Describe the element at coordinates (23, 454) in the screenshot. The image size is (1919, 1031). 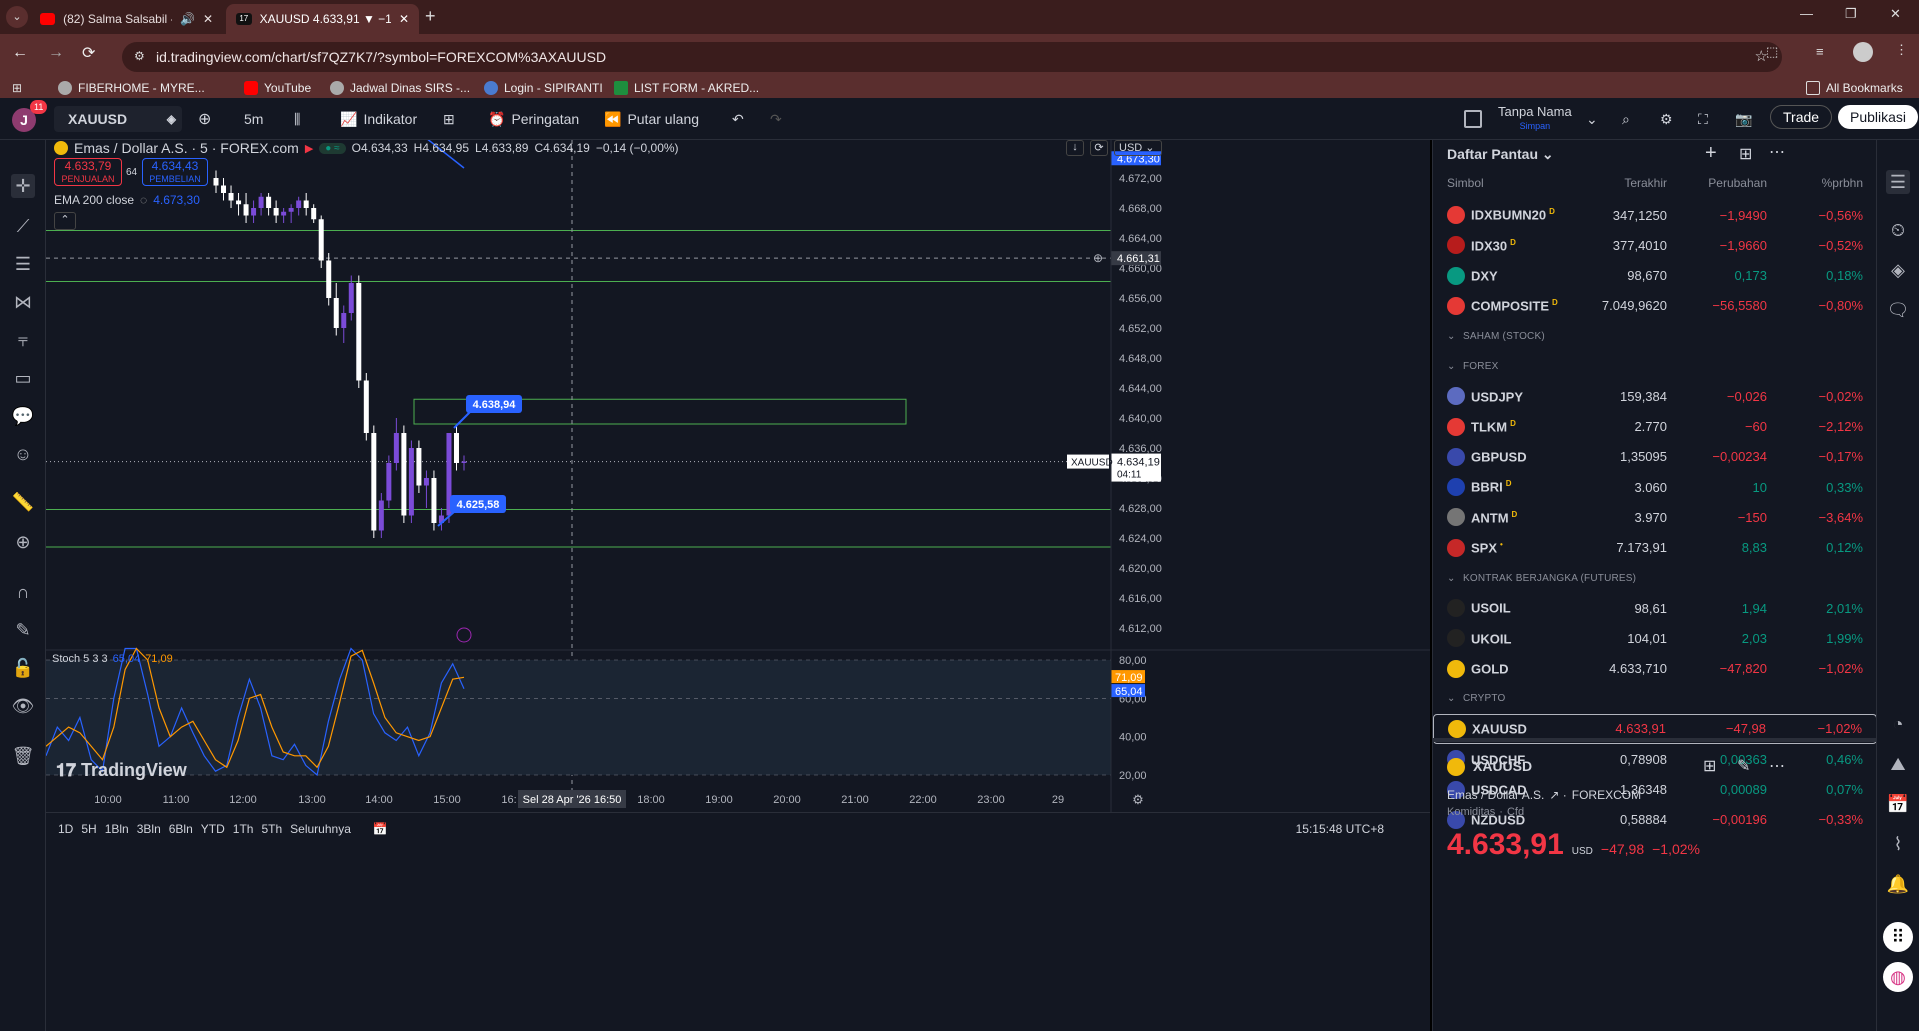
I see `emoji-icon: ☺` at that location.